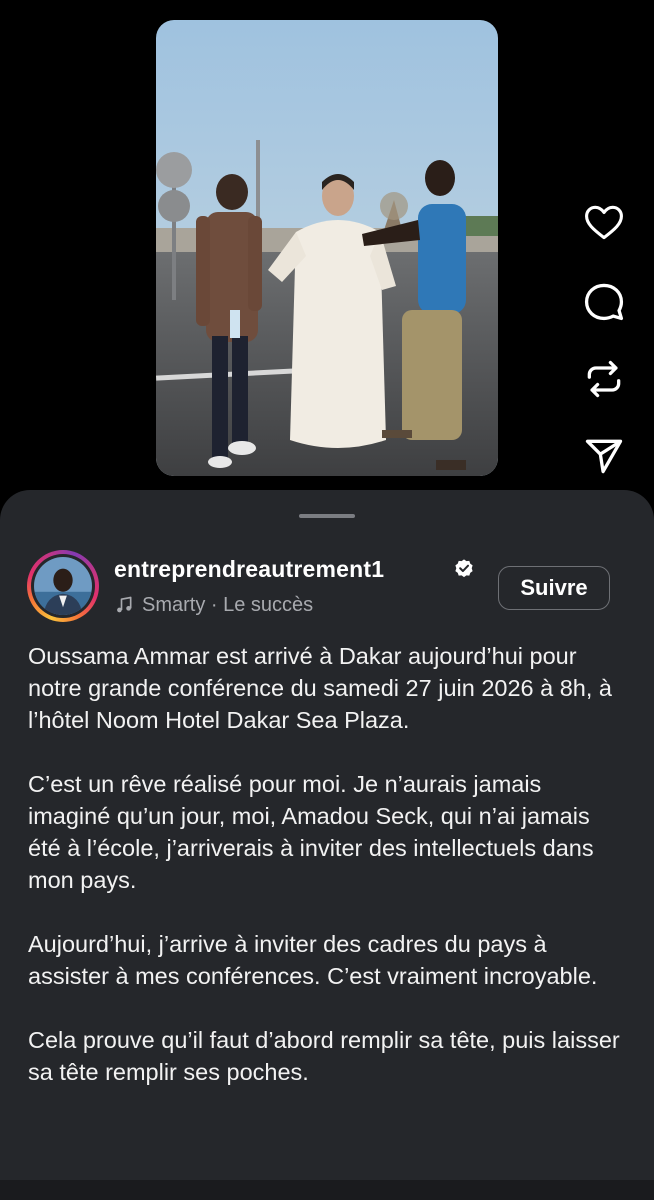 Image resolution: width=654 pixels, height=1200 pixels. I want to click on verified-badge-icon, so click(464, 568).